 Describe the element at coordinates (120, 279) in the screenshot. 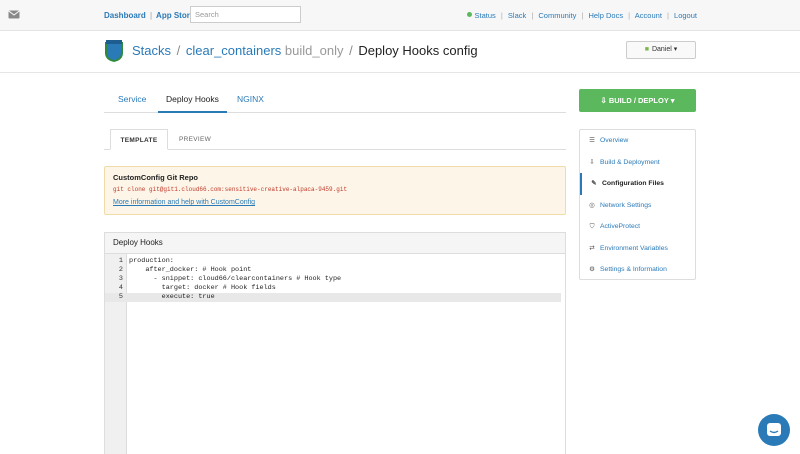

I see `line-number: 3` at that location.